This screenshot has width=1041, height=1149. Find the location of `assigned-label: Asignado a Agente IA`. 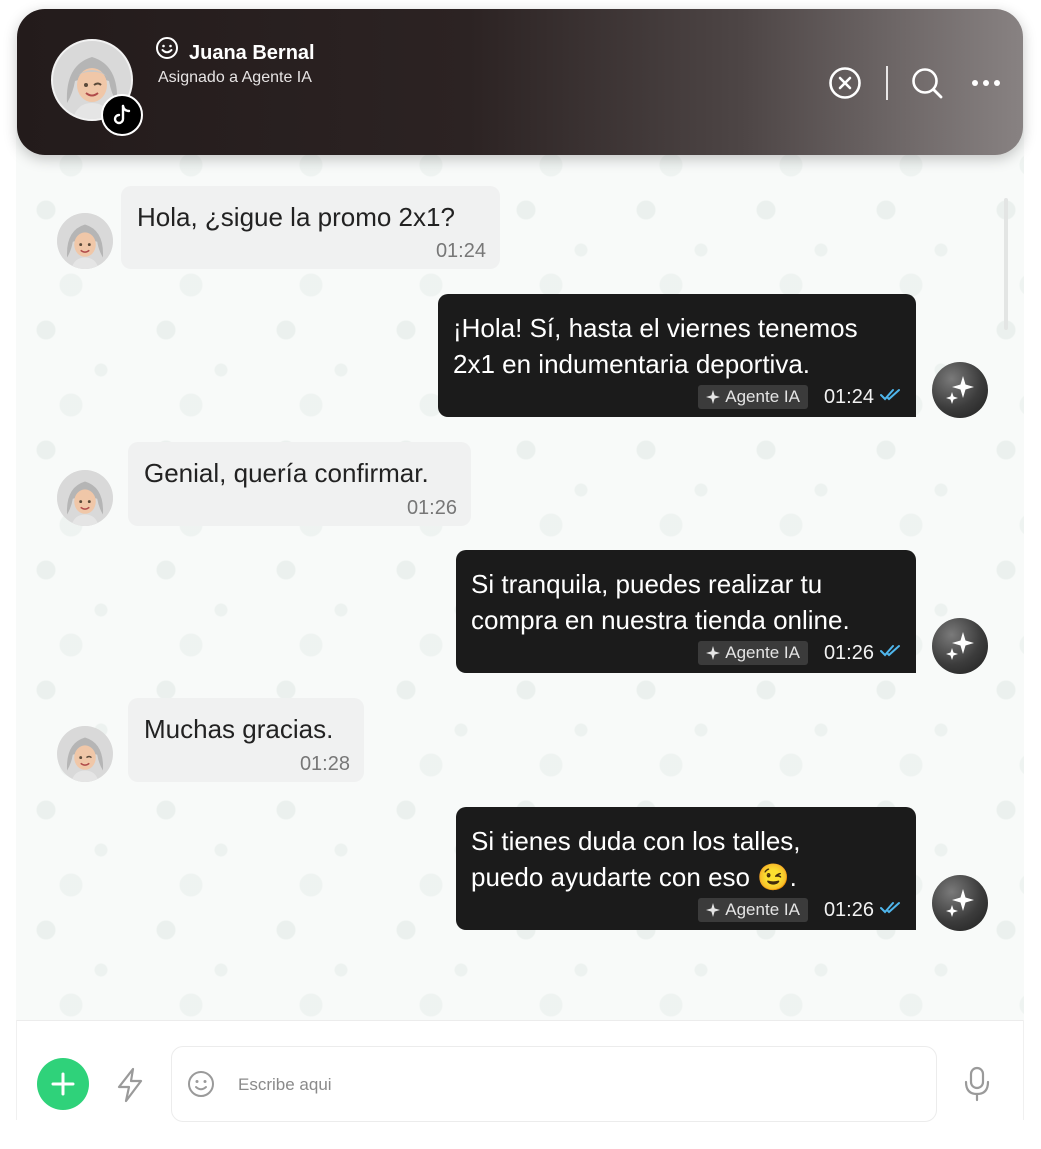

assigned-label: Asignado a Agente IA is located at coordinates (235, 77).